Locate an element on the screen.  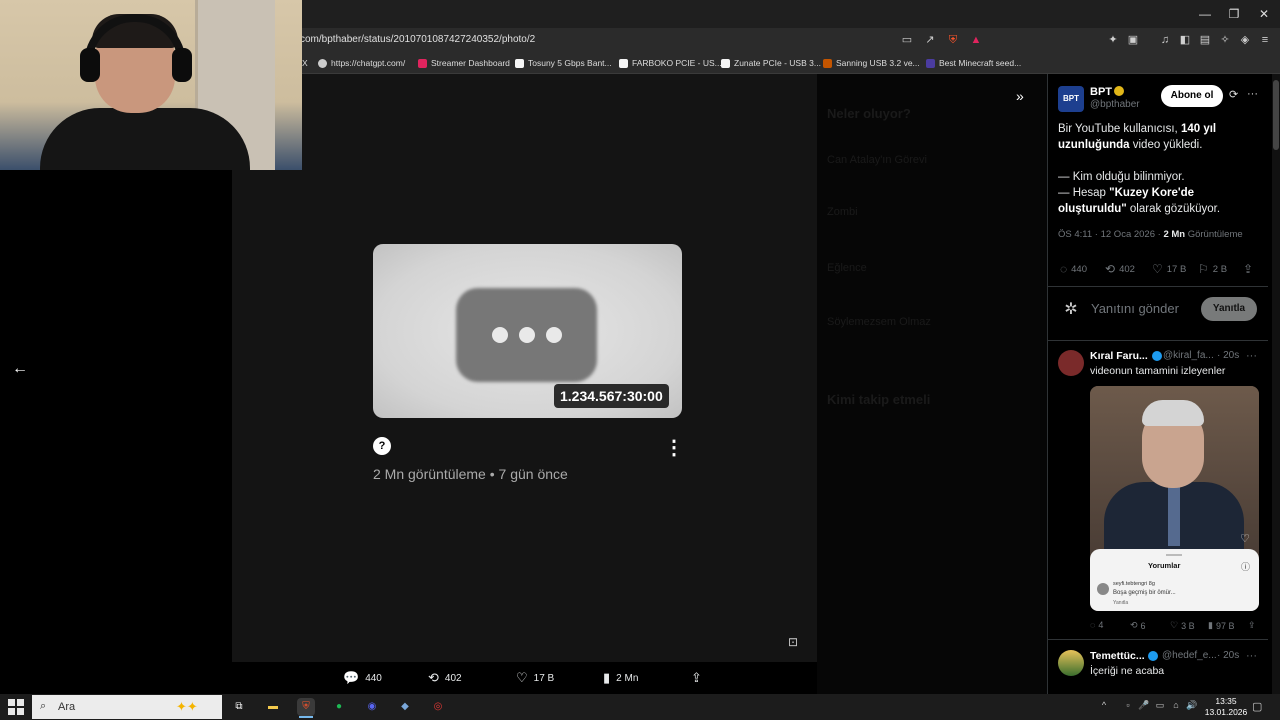
task-view-icon: ⧉ is located at coordinates (239, 707).